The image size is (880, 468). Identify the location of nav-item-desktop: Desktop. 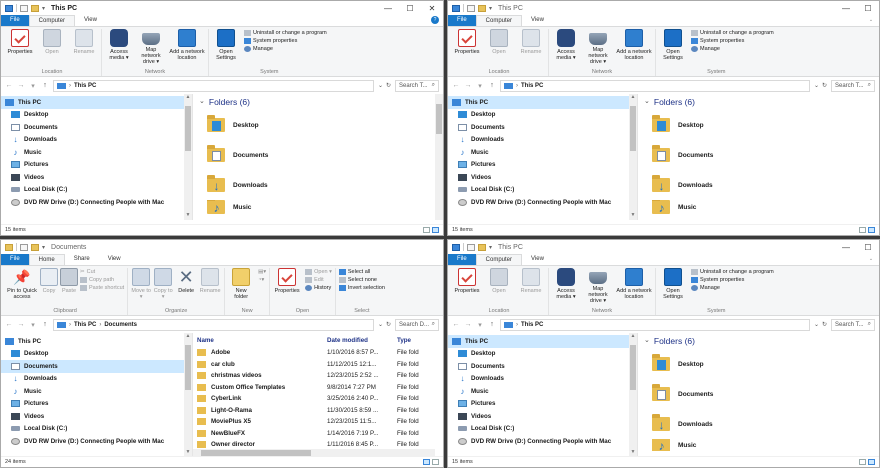
(96, 115).